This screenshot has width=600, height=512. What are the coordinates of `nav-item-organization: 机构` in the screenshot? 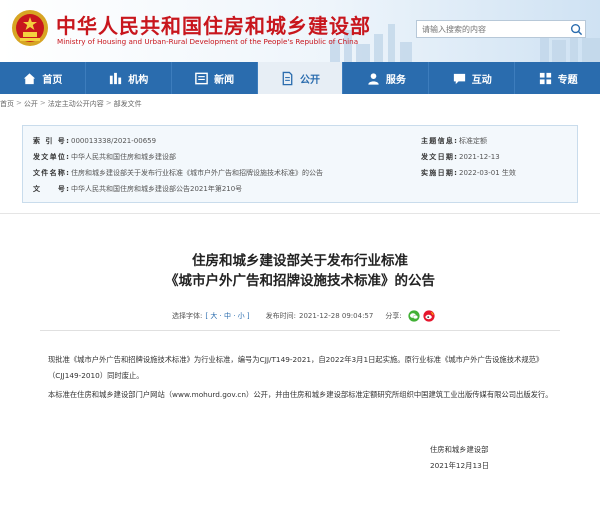 It's located at (129, 78).